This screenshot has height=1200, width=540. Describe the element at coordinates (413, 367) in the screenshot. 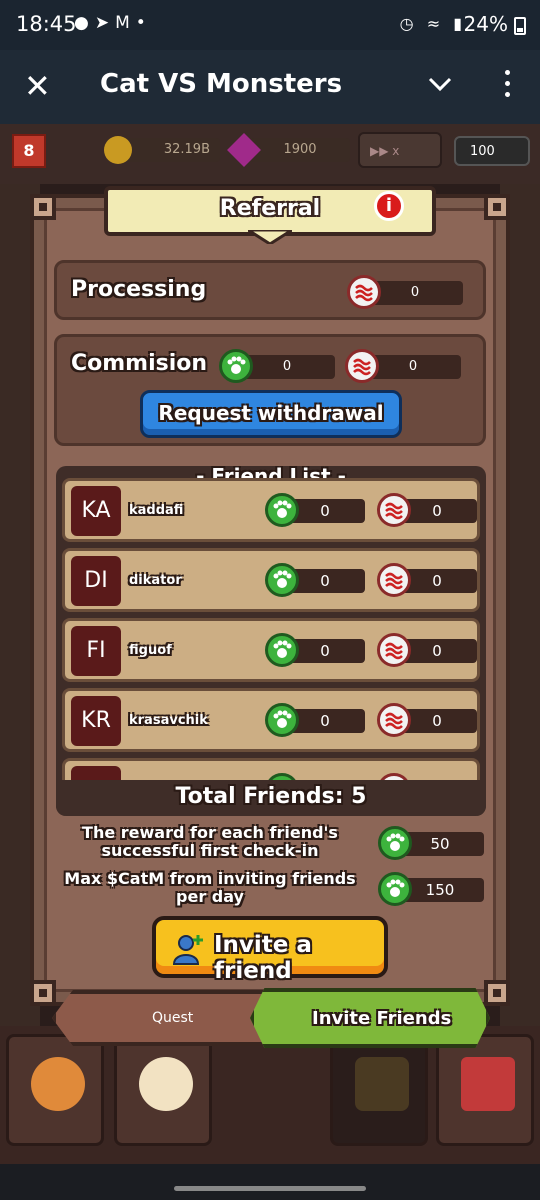

I see `commission-red-value: 0` at that location.